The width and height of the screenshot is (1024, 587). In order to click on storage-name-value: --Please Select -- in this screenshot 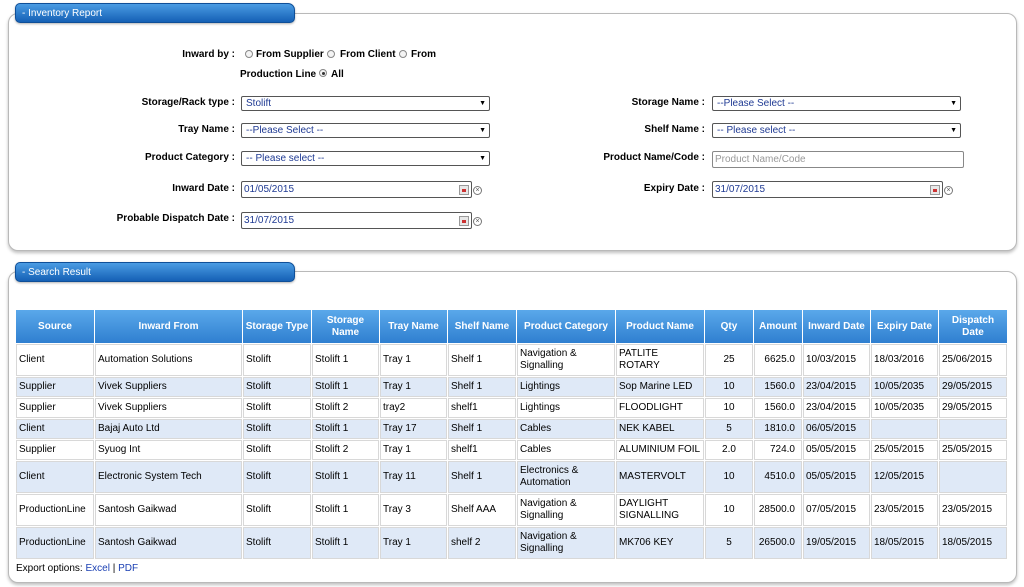, I will do `click(756, 103)`.